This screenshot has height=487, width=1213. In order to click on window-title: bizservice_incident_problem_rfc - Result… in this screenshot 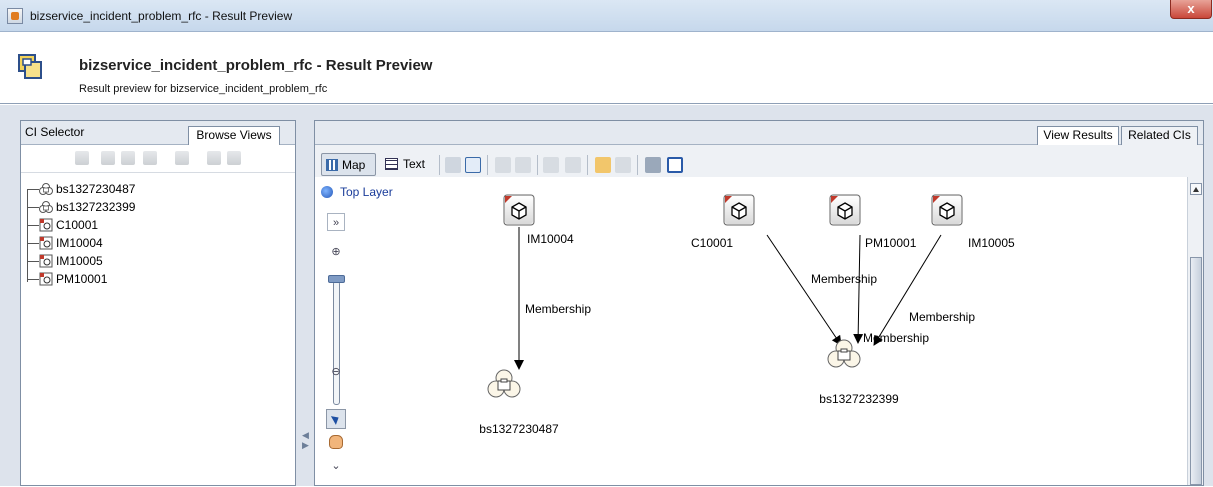, I will do `click(161, 16)`.